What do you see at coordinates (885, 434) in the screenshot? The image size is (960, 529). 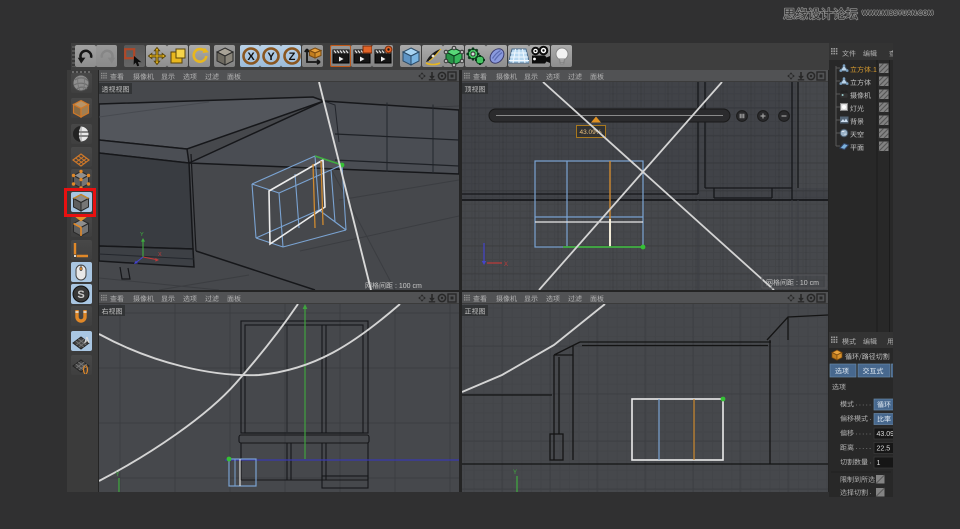 I see `svg-text: 43.09` at bounding box center [885, 434].